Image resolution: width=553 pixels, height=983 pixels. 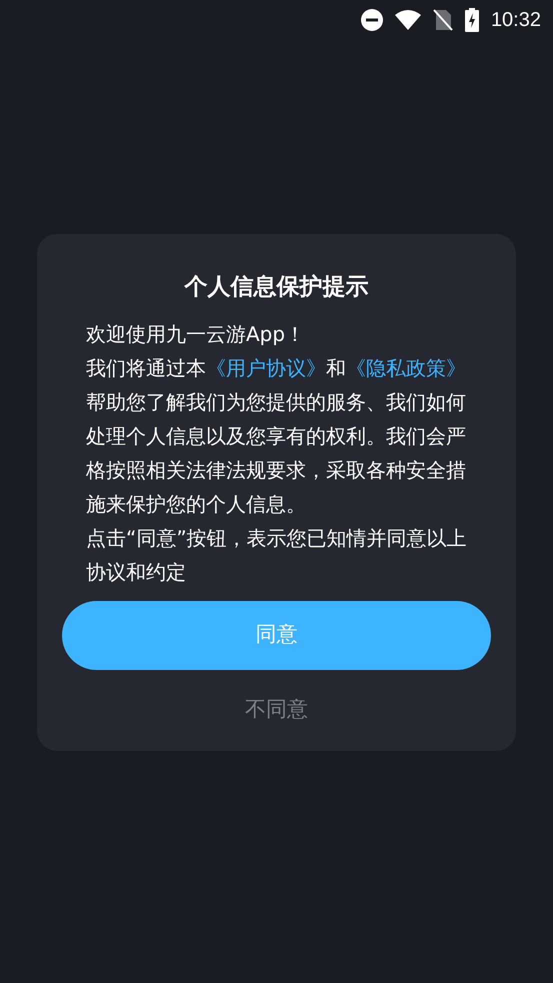 What do you see at coordinates (276, 287) in the screenshot?
I see `dialog-title: 个人信息保护提示` at bounding box center [276, 287].